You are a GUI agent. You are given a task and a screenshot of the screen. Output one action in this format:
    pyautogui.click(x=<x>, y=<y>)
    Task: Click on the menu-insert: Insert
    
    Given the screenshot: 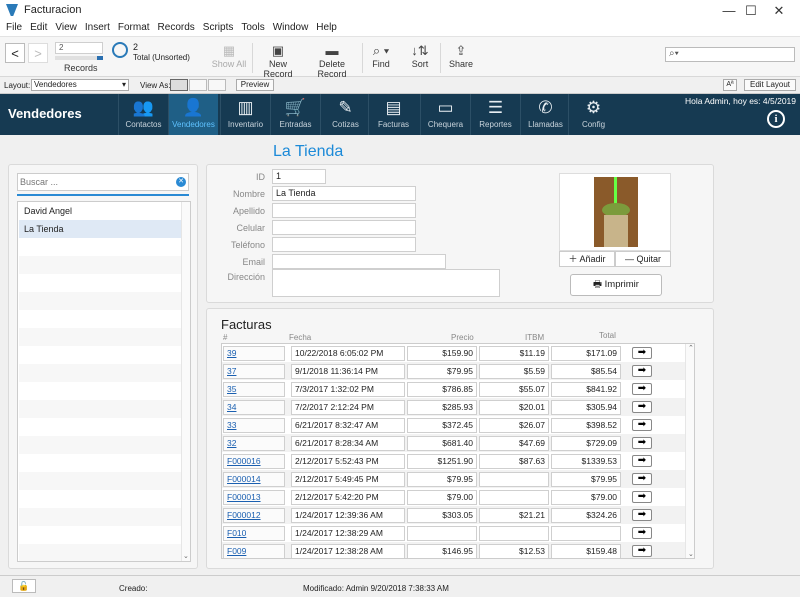 What is the action you would take?
    pyautogui.click(x=97, y=27)
    